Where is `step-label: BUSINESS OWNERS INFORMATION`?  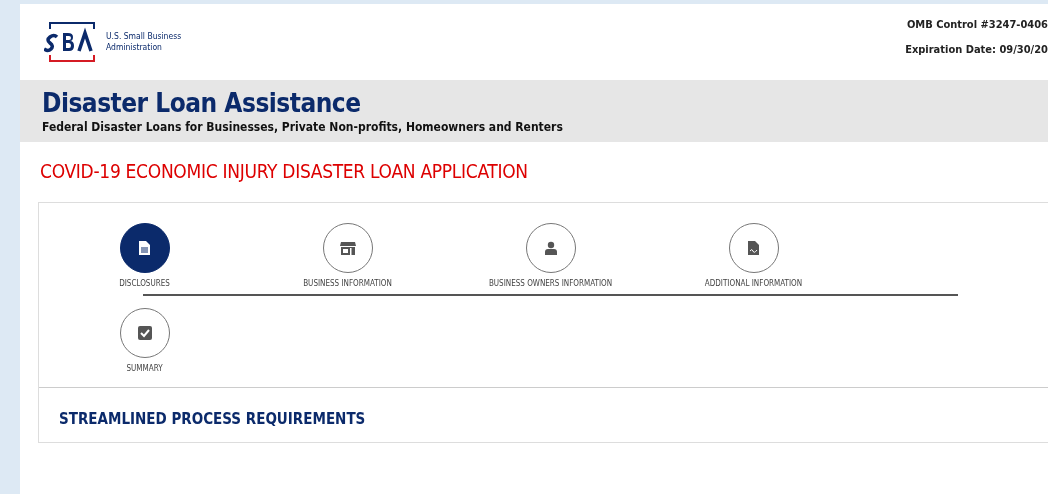
step-label: BUSINESS OWNERS INFORMATION is located at coordinates (550, 283).